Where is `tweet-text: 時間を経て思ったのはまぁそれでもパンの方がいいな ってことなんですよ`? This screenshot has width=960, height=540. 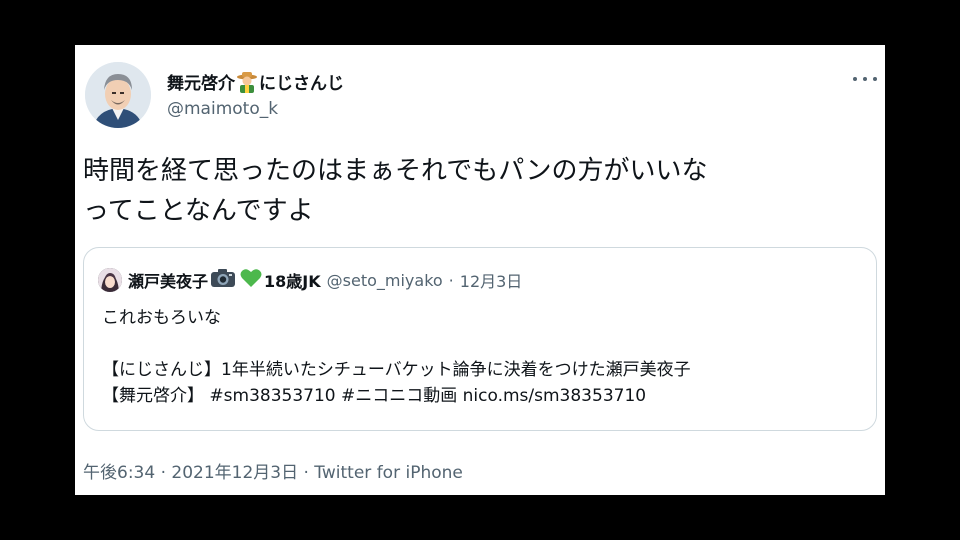 tweet-text: 時間を経て思ったのはまぁそれでもパンの方がいいな ってことなんですよ is located at coordinates (483, 191).